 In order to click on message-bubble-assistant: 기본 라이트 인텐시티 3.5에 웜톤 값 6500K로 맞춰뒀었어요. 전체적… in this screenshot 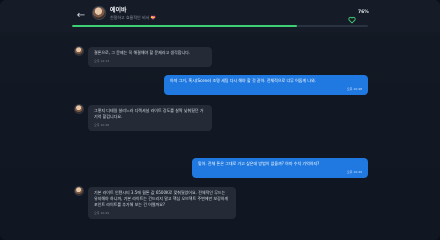, I will do `click(162, 203)`.